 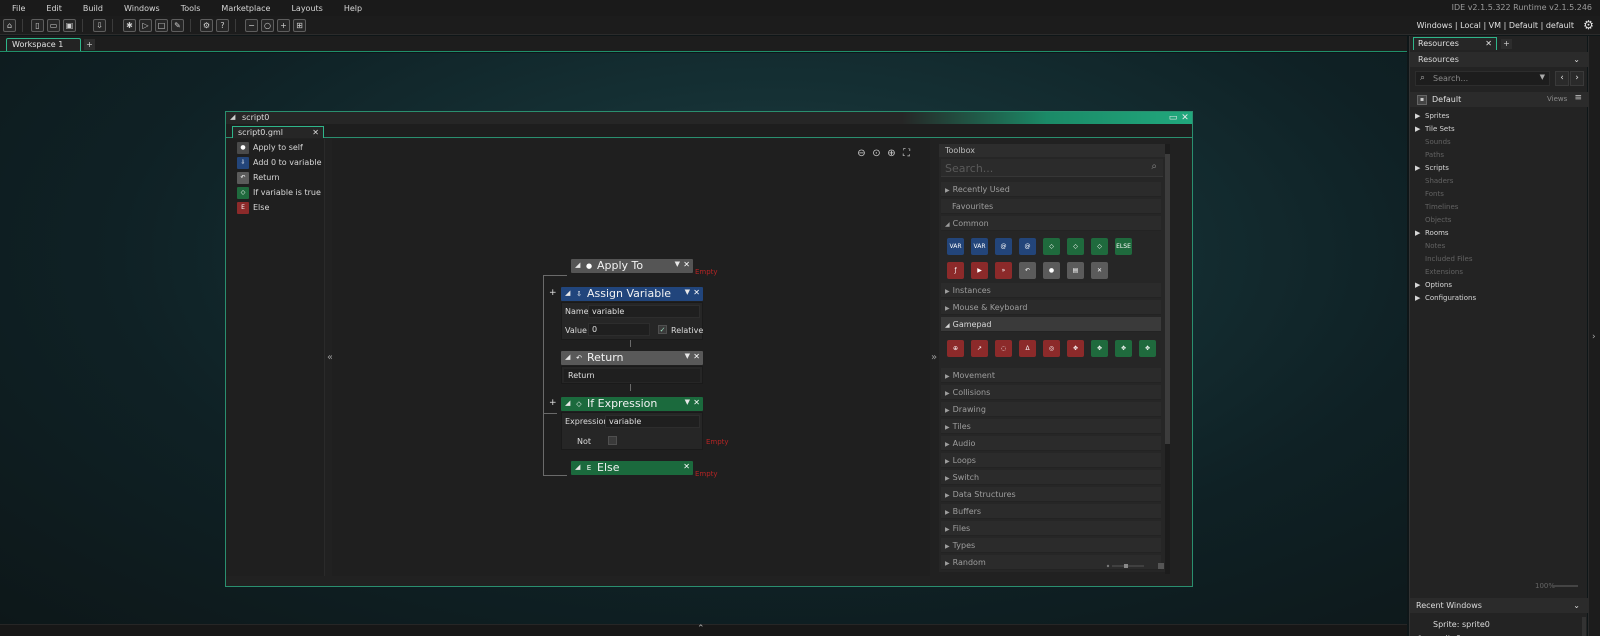 What do you see at coordinates (701, 629) in the screenshot?
I see `expand-output-icon: ⌃` at bounding box center [701, 629].